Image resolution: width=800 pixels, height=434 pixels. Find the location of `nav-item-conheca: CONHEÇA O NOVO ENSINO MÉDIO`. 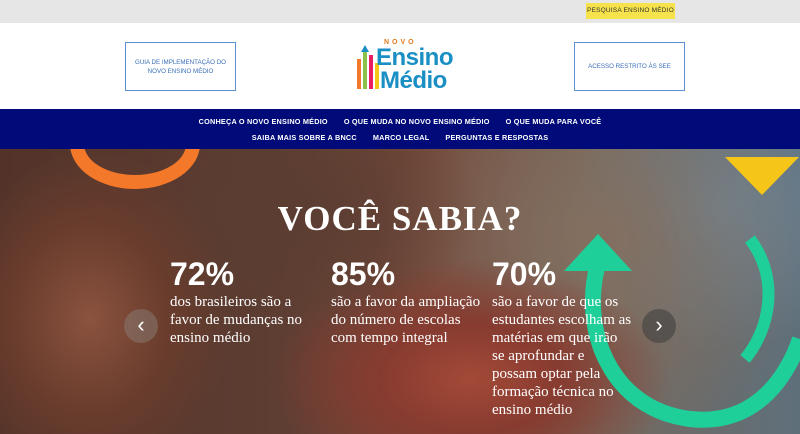

nav-item-conheca: CONHEÇA O NOVO ENSINO MÉDIO is located at coordinates (263, 121).